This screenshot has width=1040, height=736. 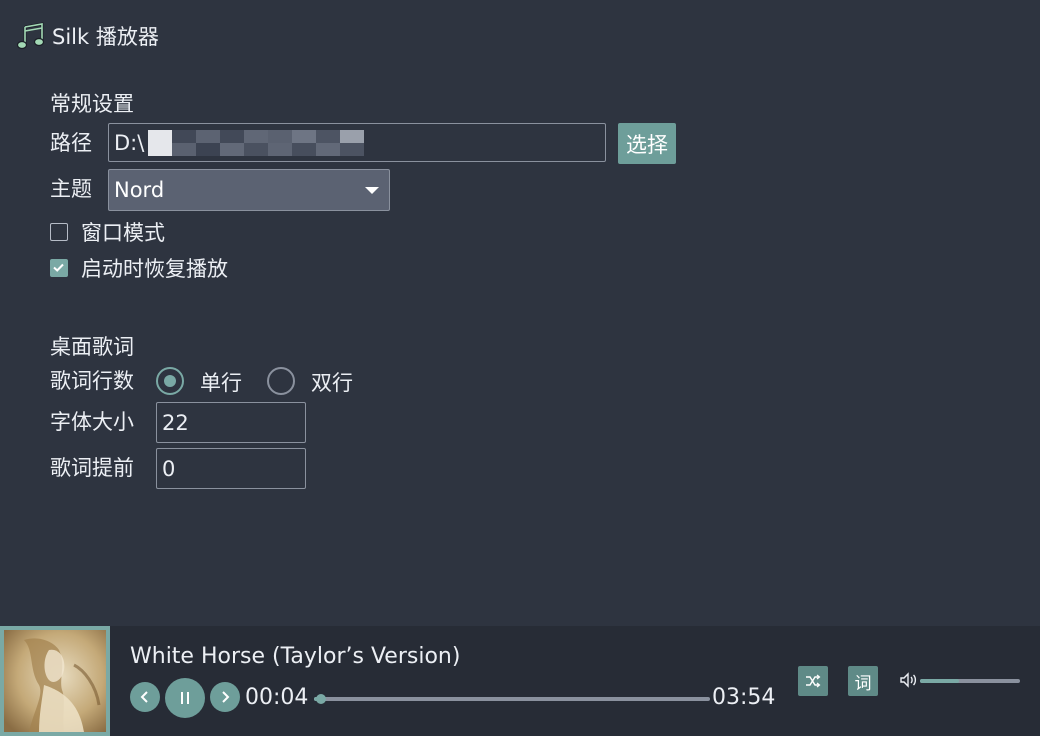 I want to click on path-label: 路径, so click(x=71, y=143).